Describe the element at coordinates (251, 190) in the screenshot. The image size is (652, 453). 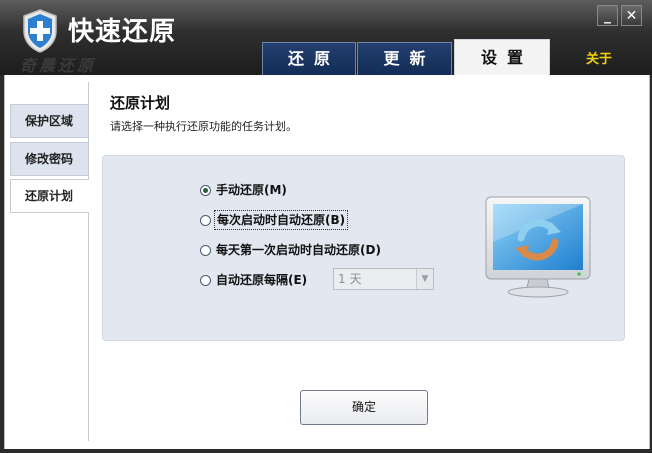
I see `option-label: 手动还原(M)` at that location.